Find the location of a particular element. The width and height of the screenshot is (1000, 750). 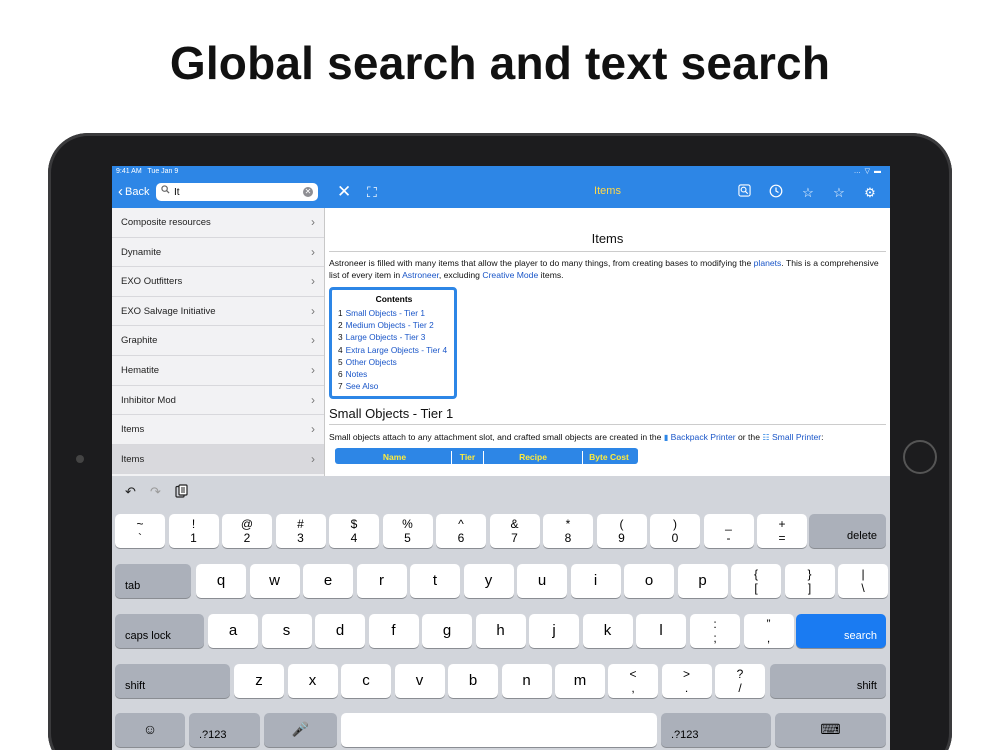

toc-item: 3 Large Objects - Tier 3 is located at coordinates (394, 337).